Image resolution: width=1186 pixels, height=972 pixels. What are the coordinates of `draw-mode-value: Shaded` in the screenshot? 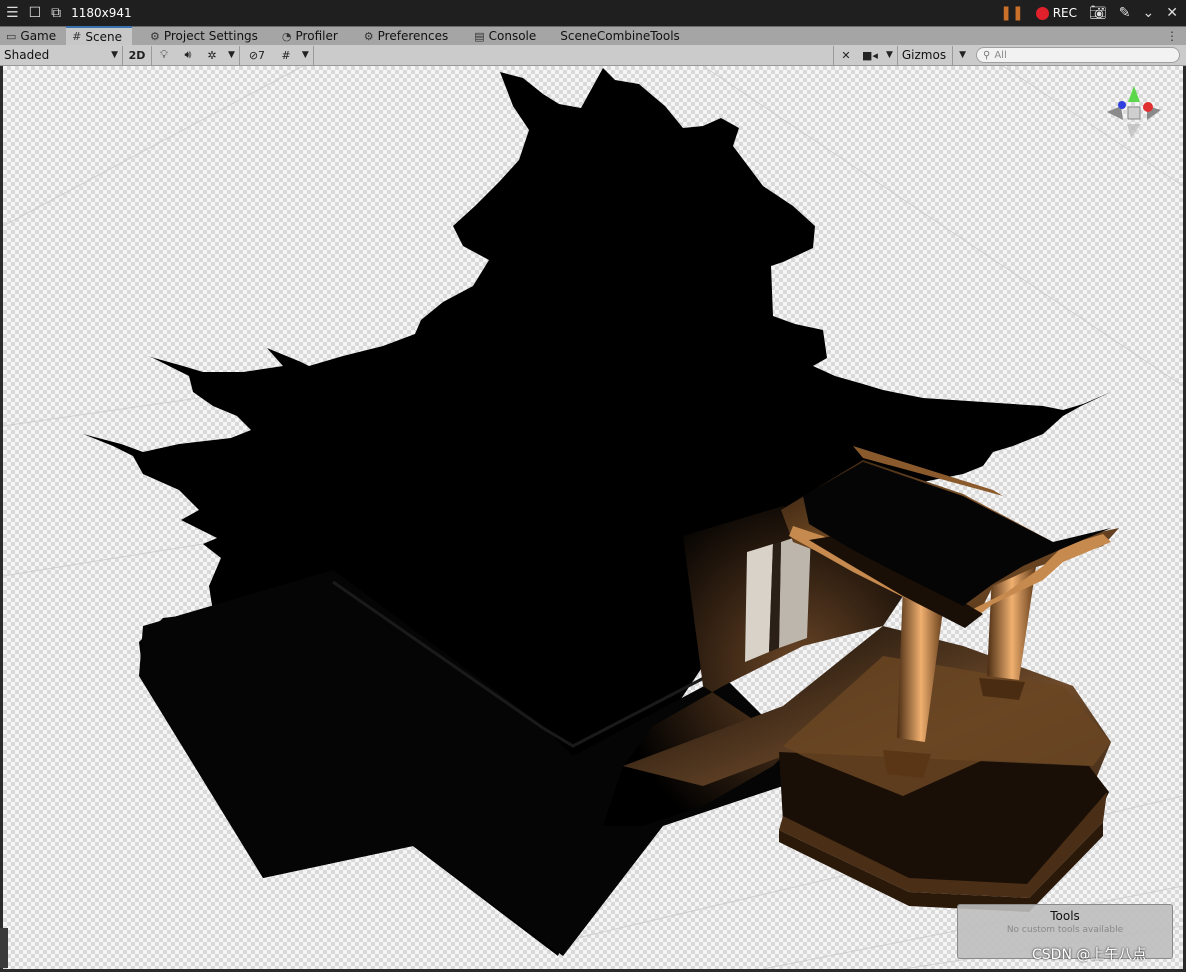 It's located at (27, 55).